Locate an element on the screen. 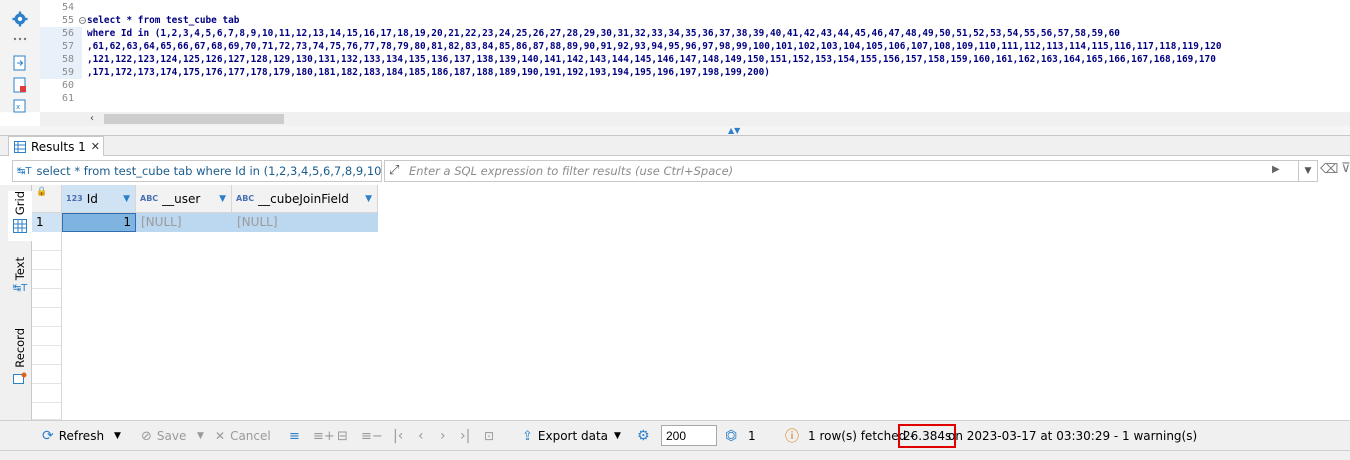 The width and height of the screenshot is (1350, 460). prev-page-icon: ‹ is located at coordinates (421, 436).